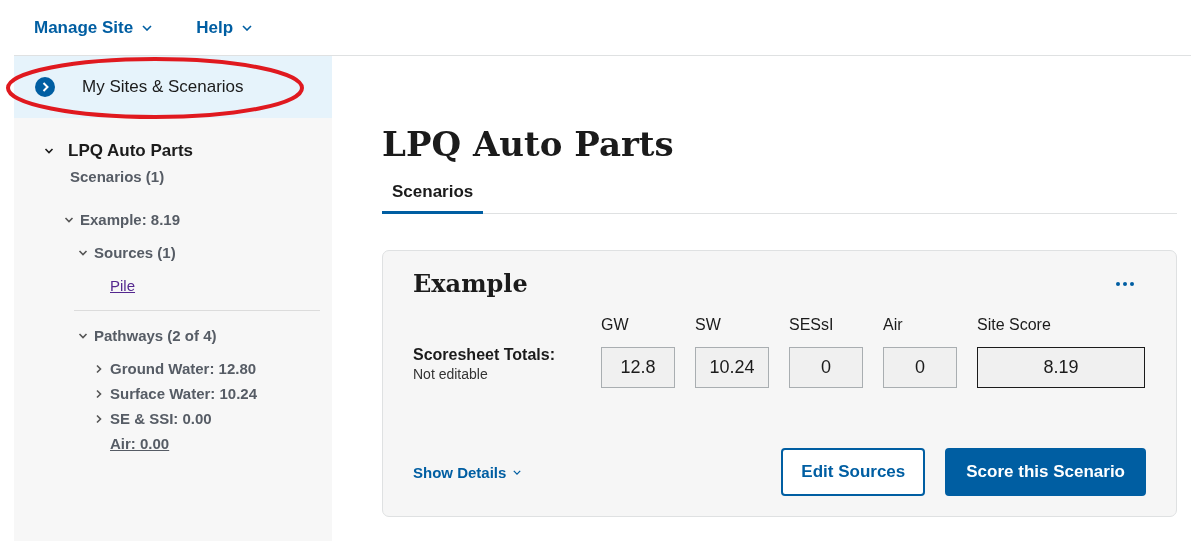 The height and width of the screenshot is (541, 1191). Describe the element at coordinates (117, 176) in the screenshot. I see `tree-item: Scenarios (1)` at that location.